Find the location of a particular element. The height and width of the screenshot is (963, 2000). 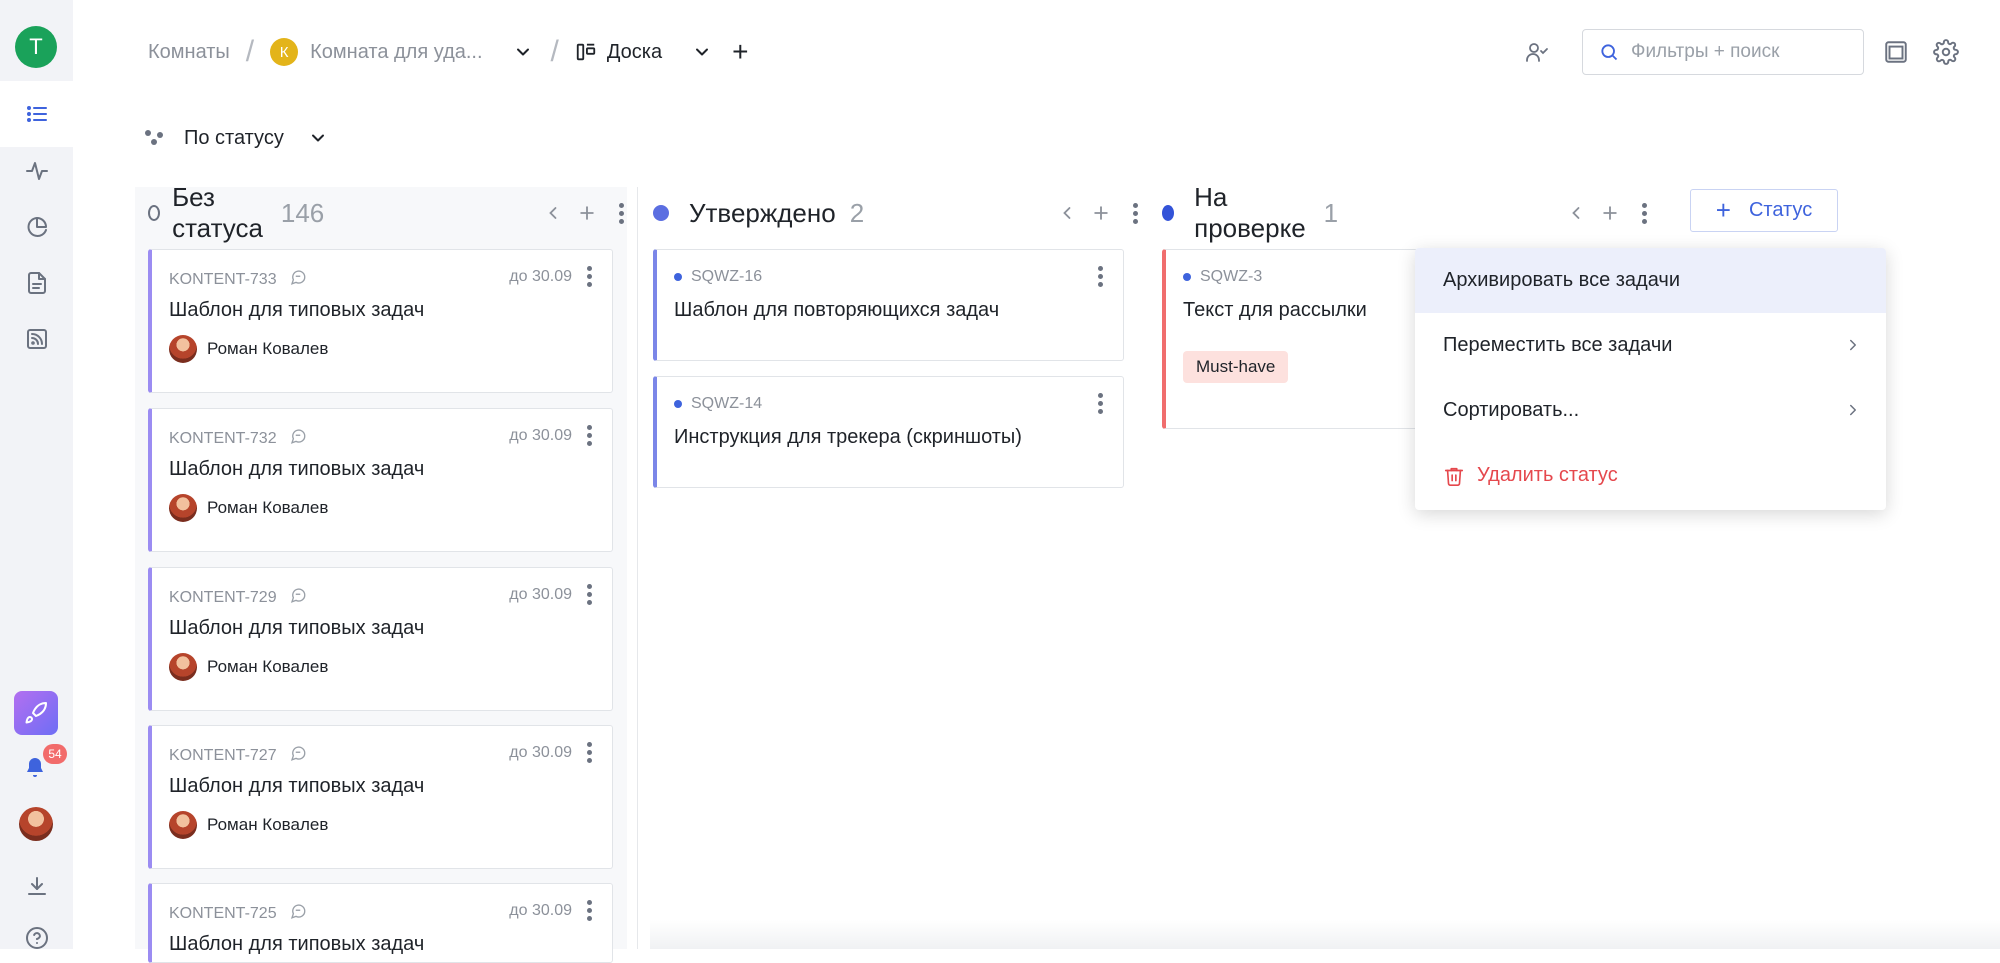

search-icon is located at coordinates (1609, 52).